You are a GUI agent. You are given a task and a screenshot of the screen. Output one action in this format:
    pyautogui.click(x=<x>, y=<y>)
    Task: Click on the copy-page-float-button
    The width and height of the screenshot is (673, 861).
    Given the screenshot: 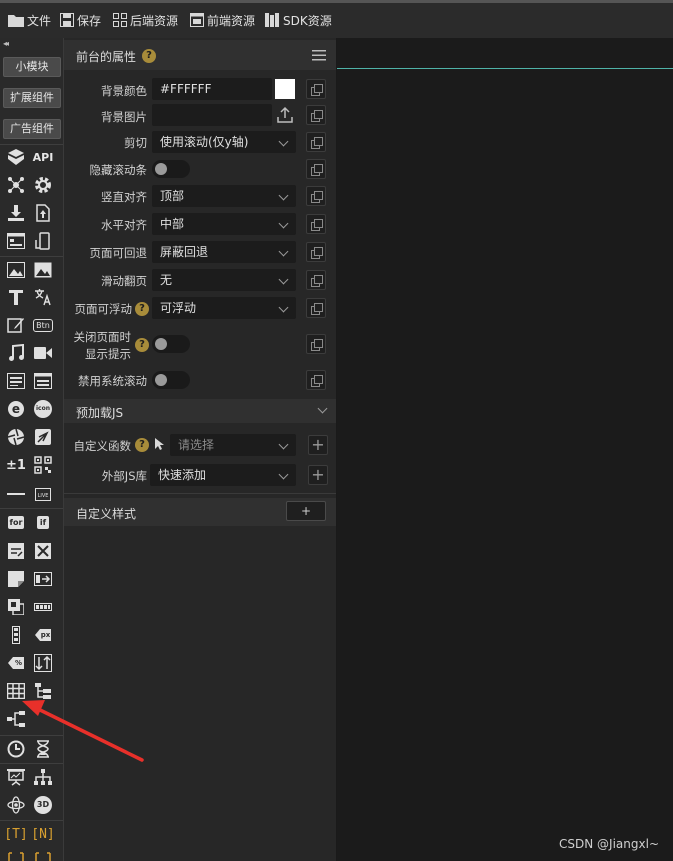 What is the action you would take?
    pyautogui.click(x=316, y=308)
    